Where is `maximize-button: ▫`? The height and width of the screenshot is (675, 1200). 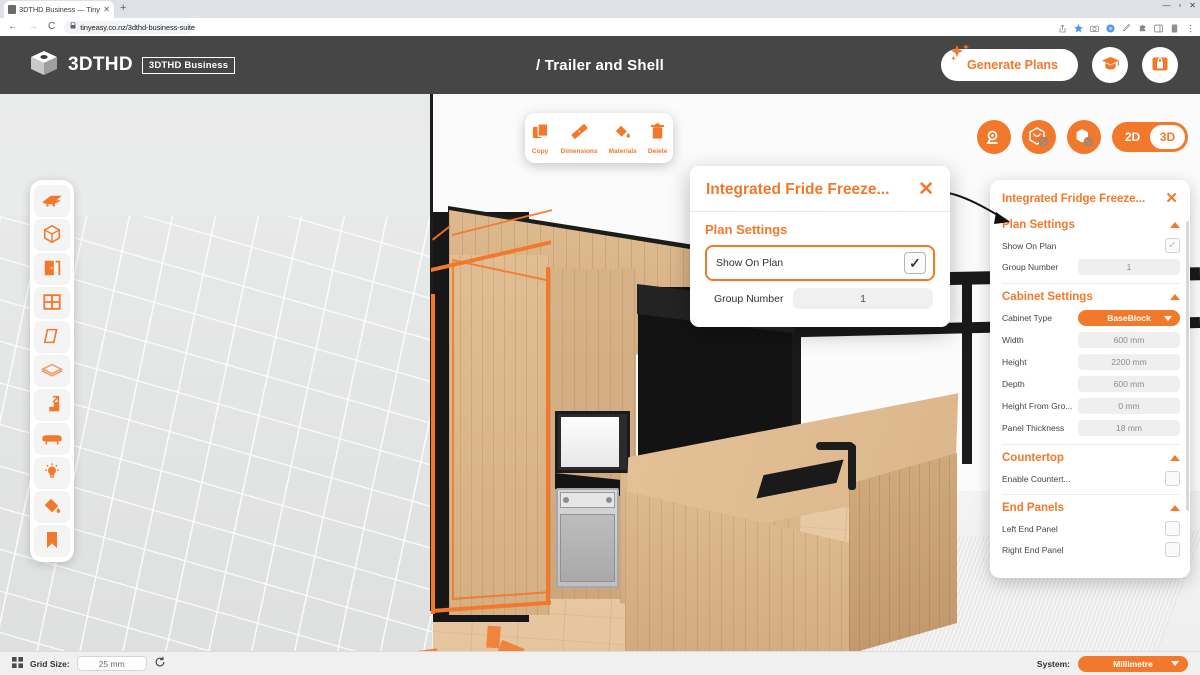
maximize-button: ▫ is located at coordinates (1179, 6).